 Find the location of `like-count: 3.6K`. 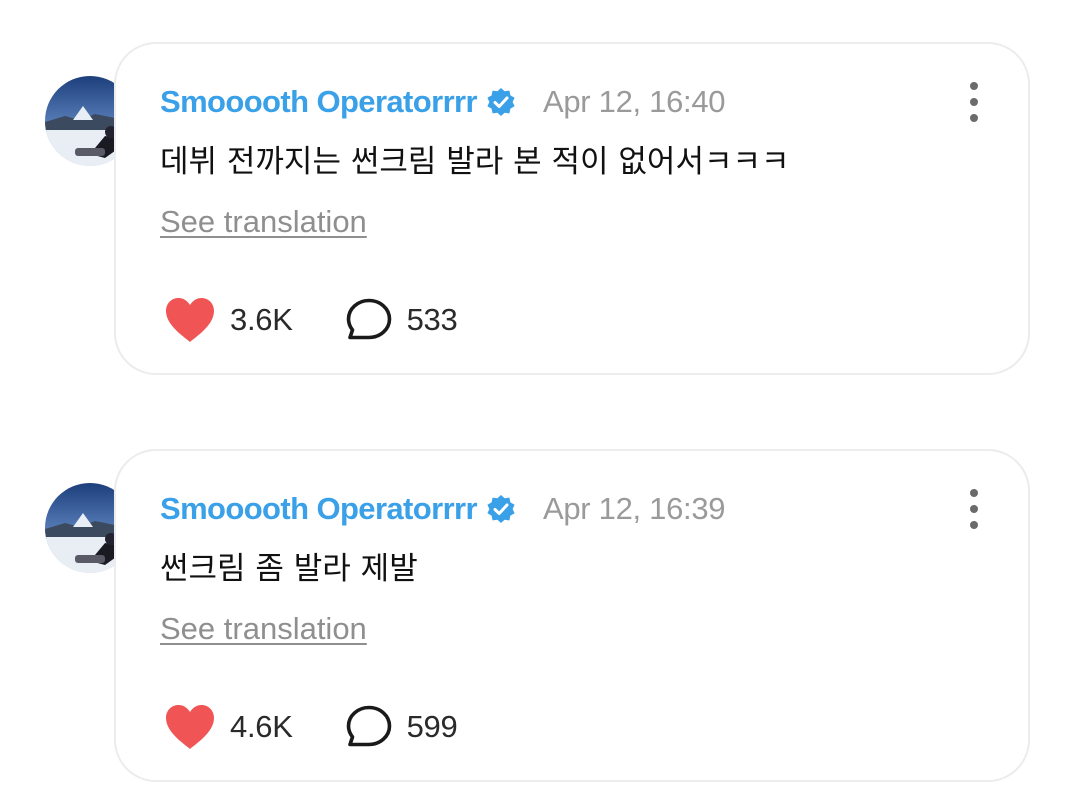

like-count: 3.6K is located at coordinates (261, 319).